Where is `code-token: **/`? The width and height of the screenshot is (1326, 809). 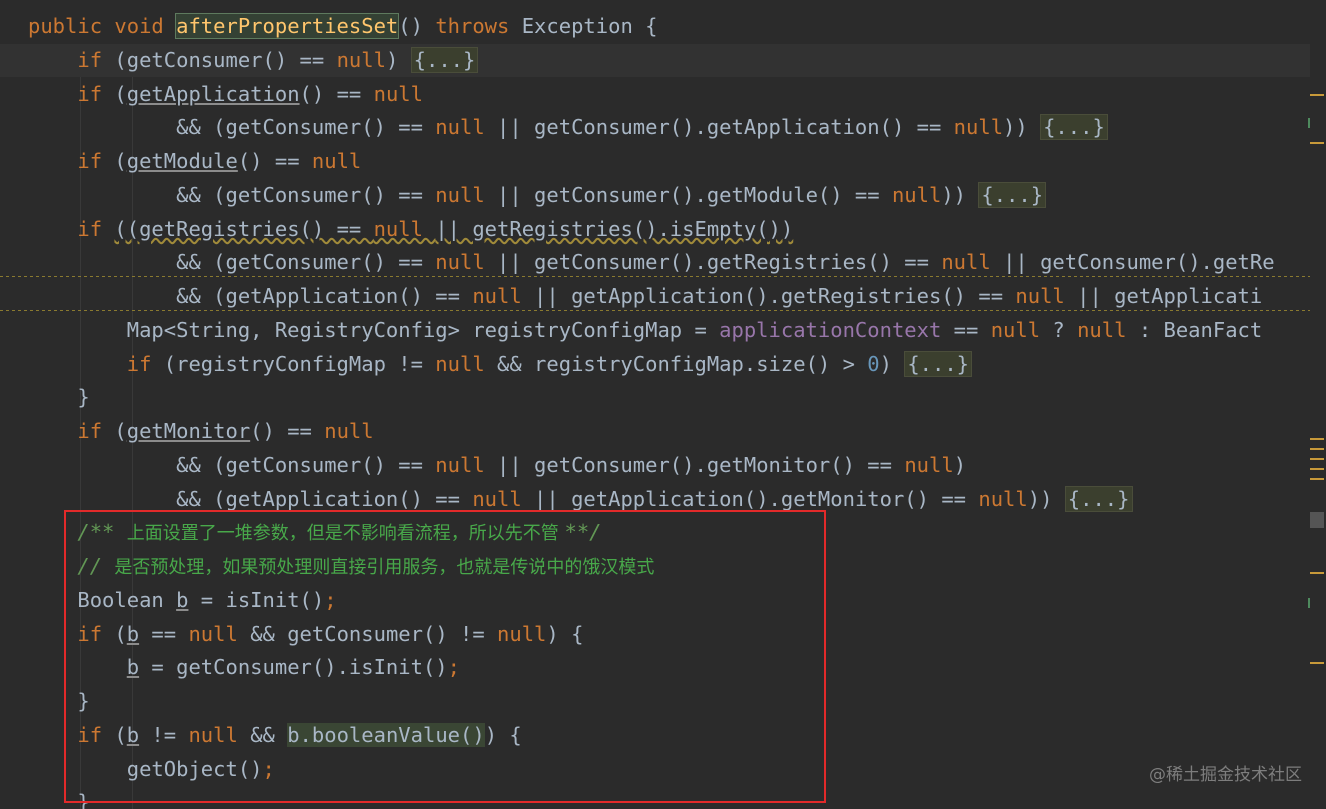 code-token: **/ is located at coordinates (583, 532).